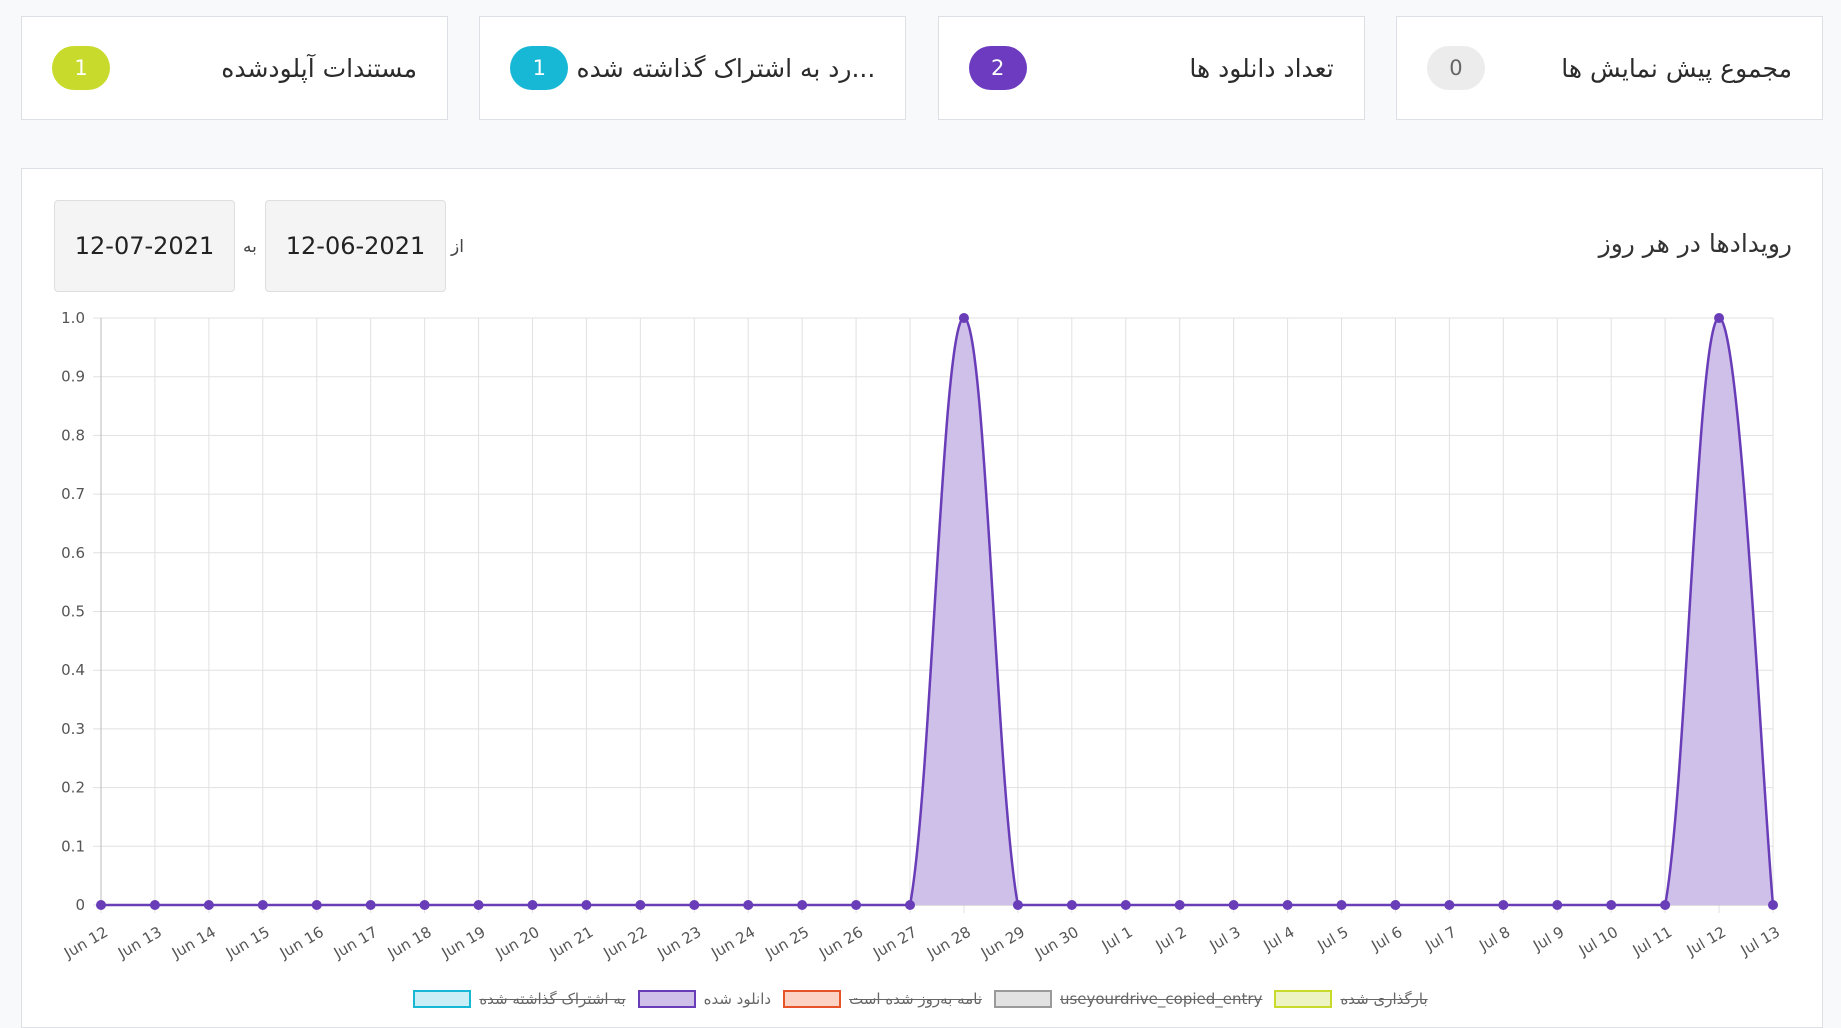  What do you see at coordinates (193, 943) in the screenshot?
I see `x-tick-label: Jun 14` at bounding box center [193, 943].